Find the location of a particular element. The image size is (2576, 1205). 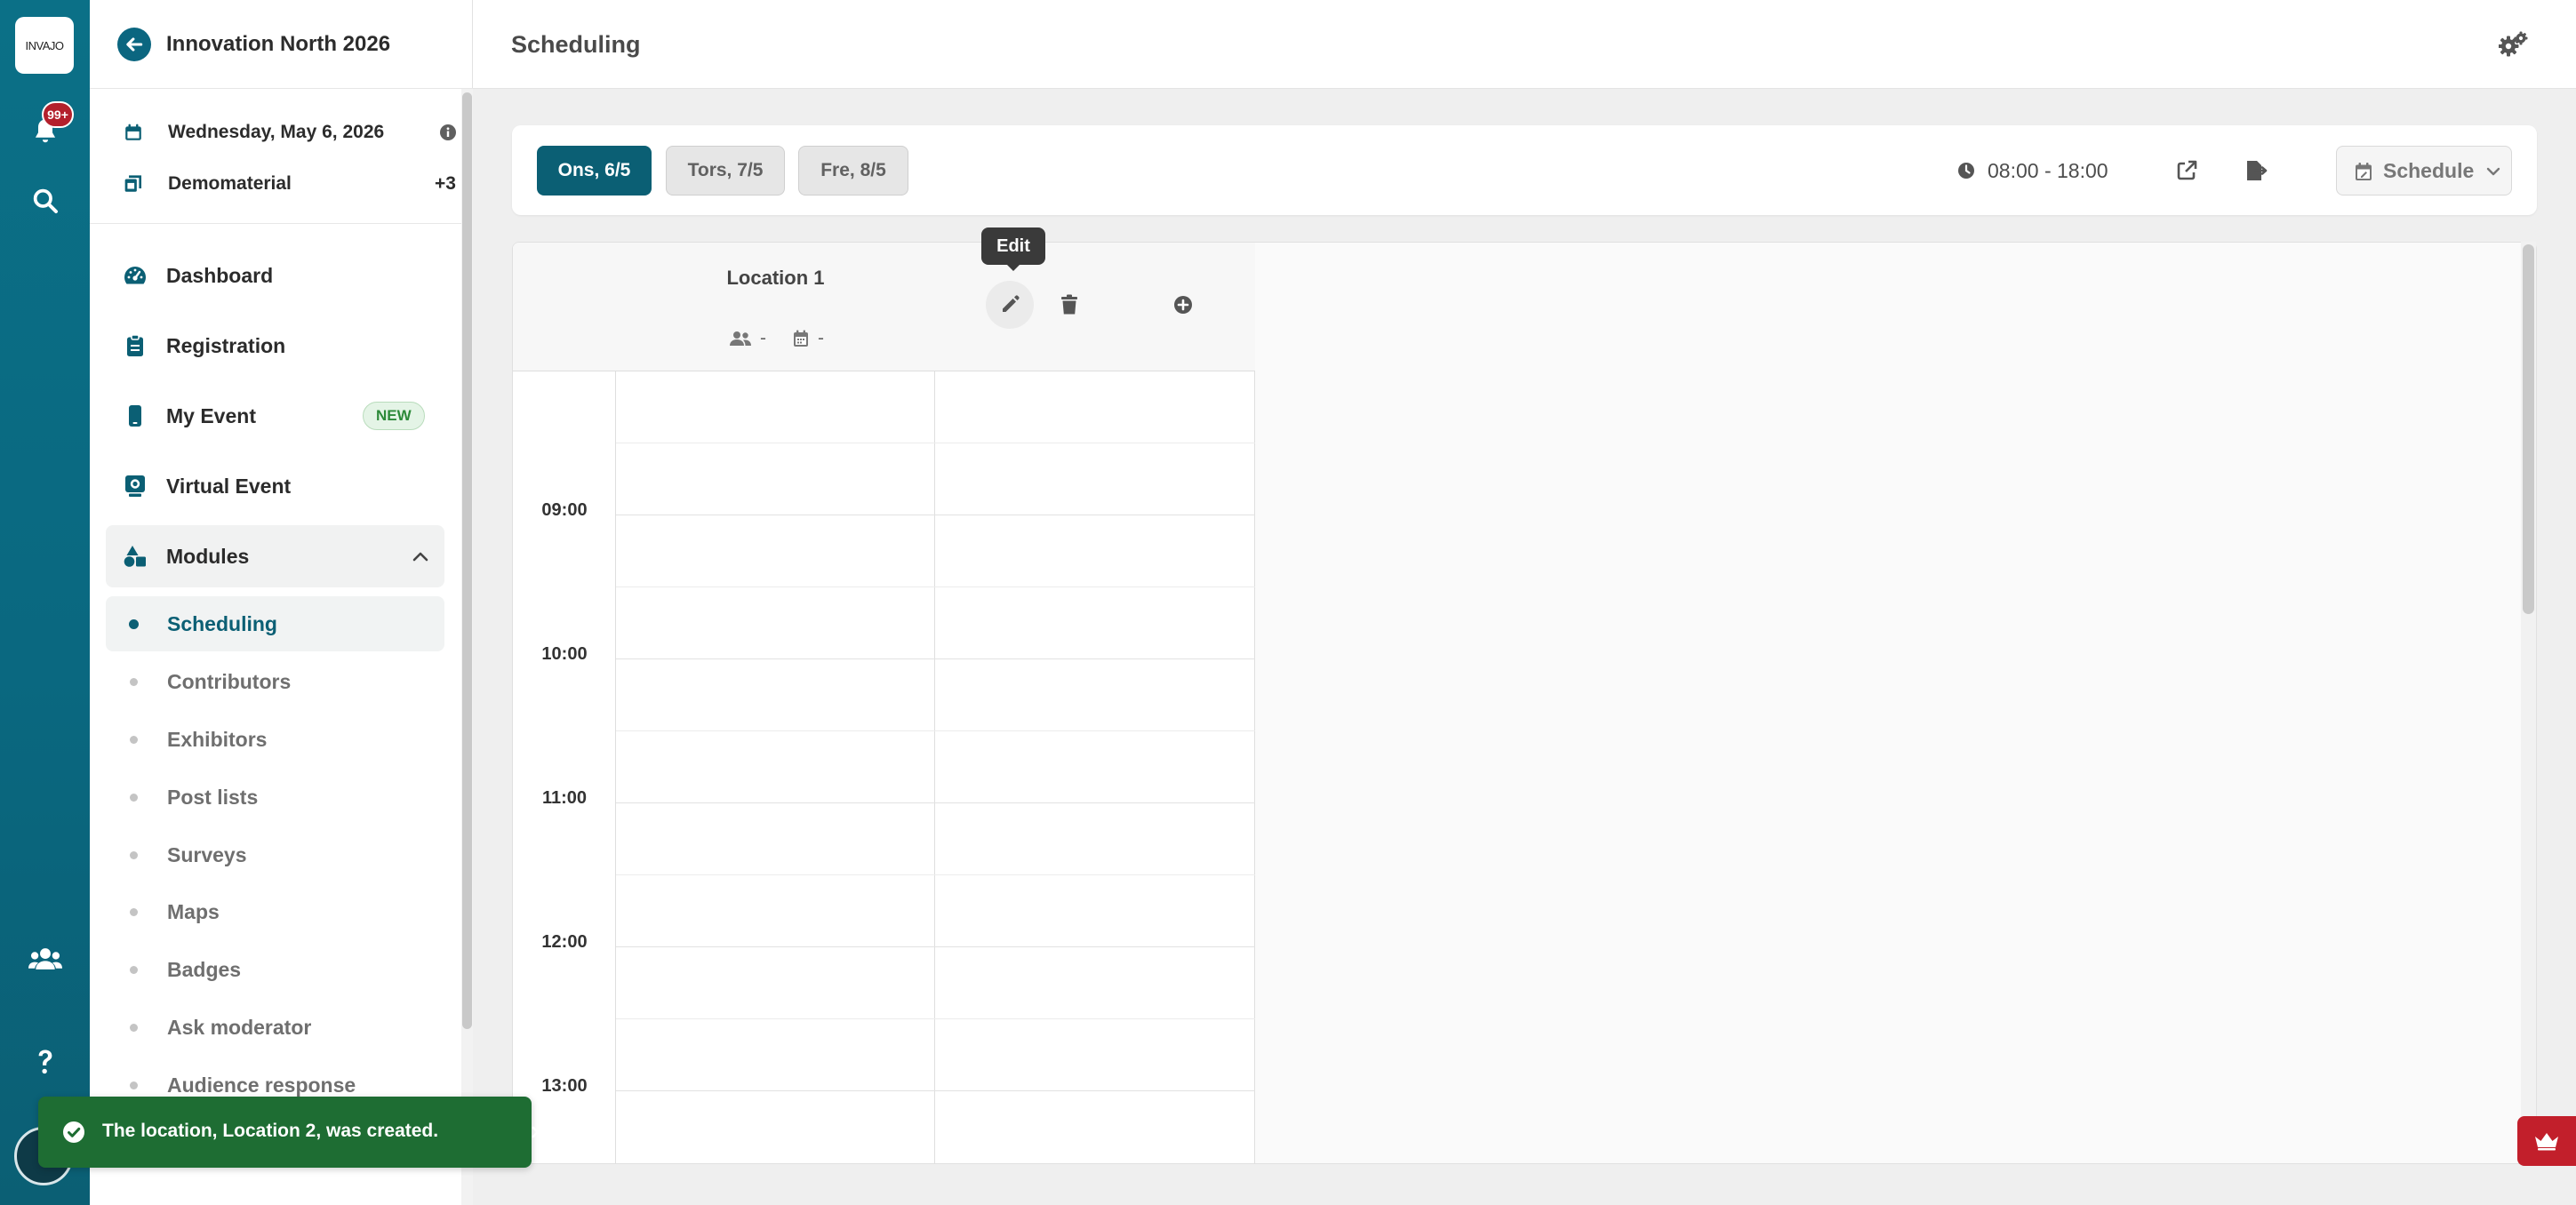

event-name: Innovation North 2026 is located at coordinates (278, 44).